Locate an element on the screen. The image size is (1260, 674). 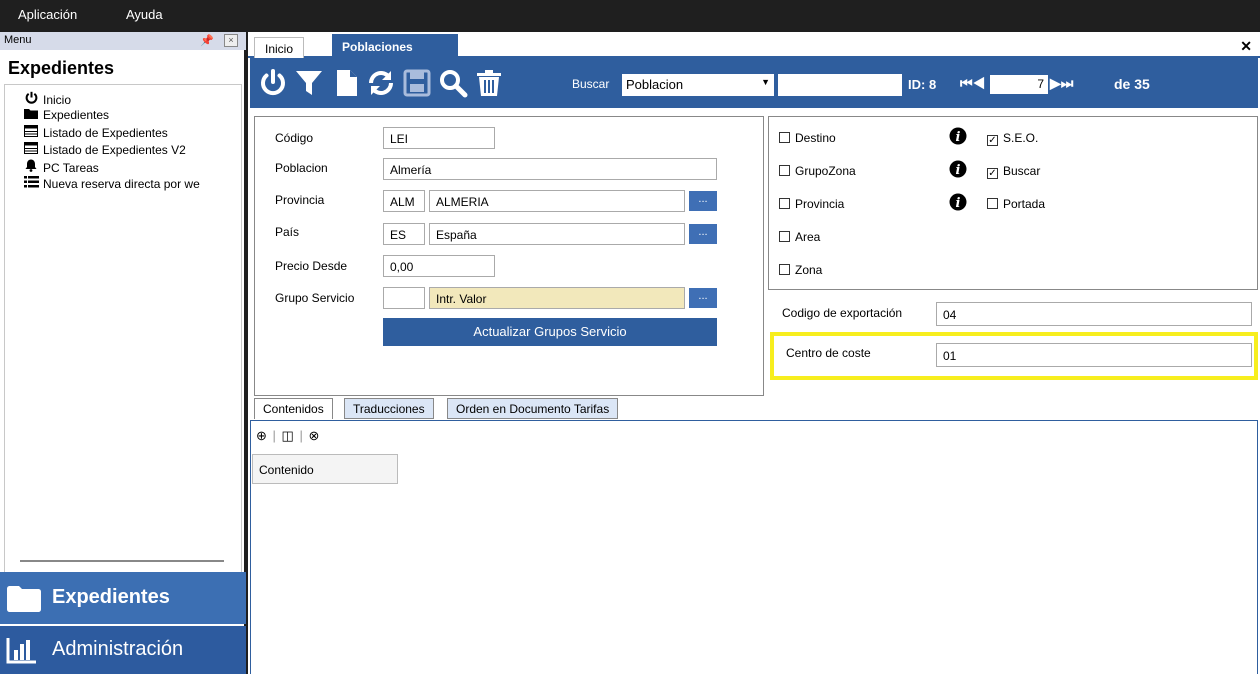
portada-checkbox: Portada is located at coordinates (1016, 204).